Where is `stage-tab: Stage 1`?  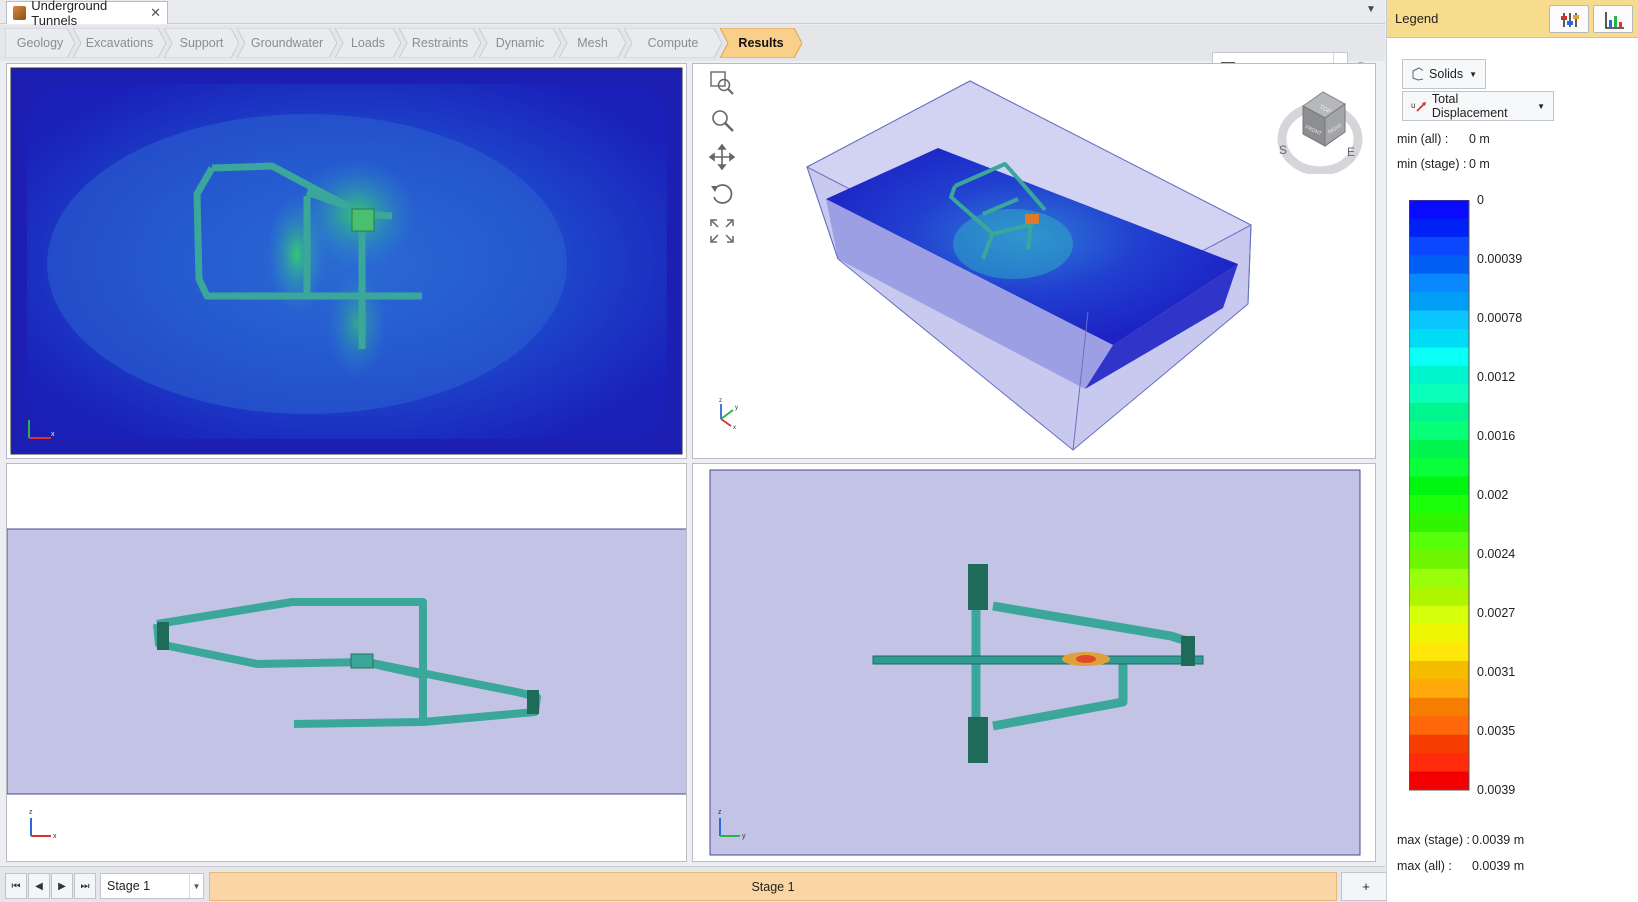
stage-tab: Stage 1 is located at coordinates (773, 886).